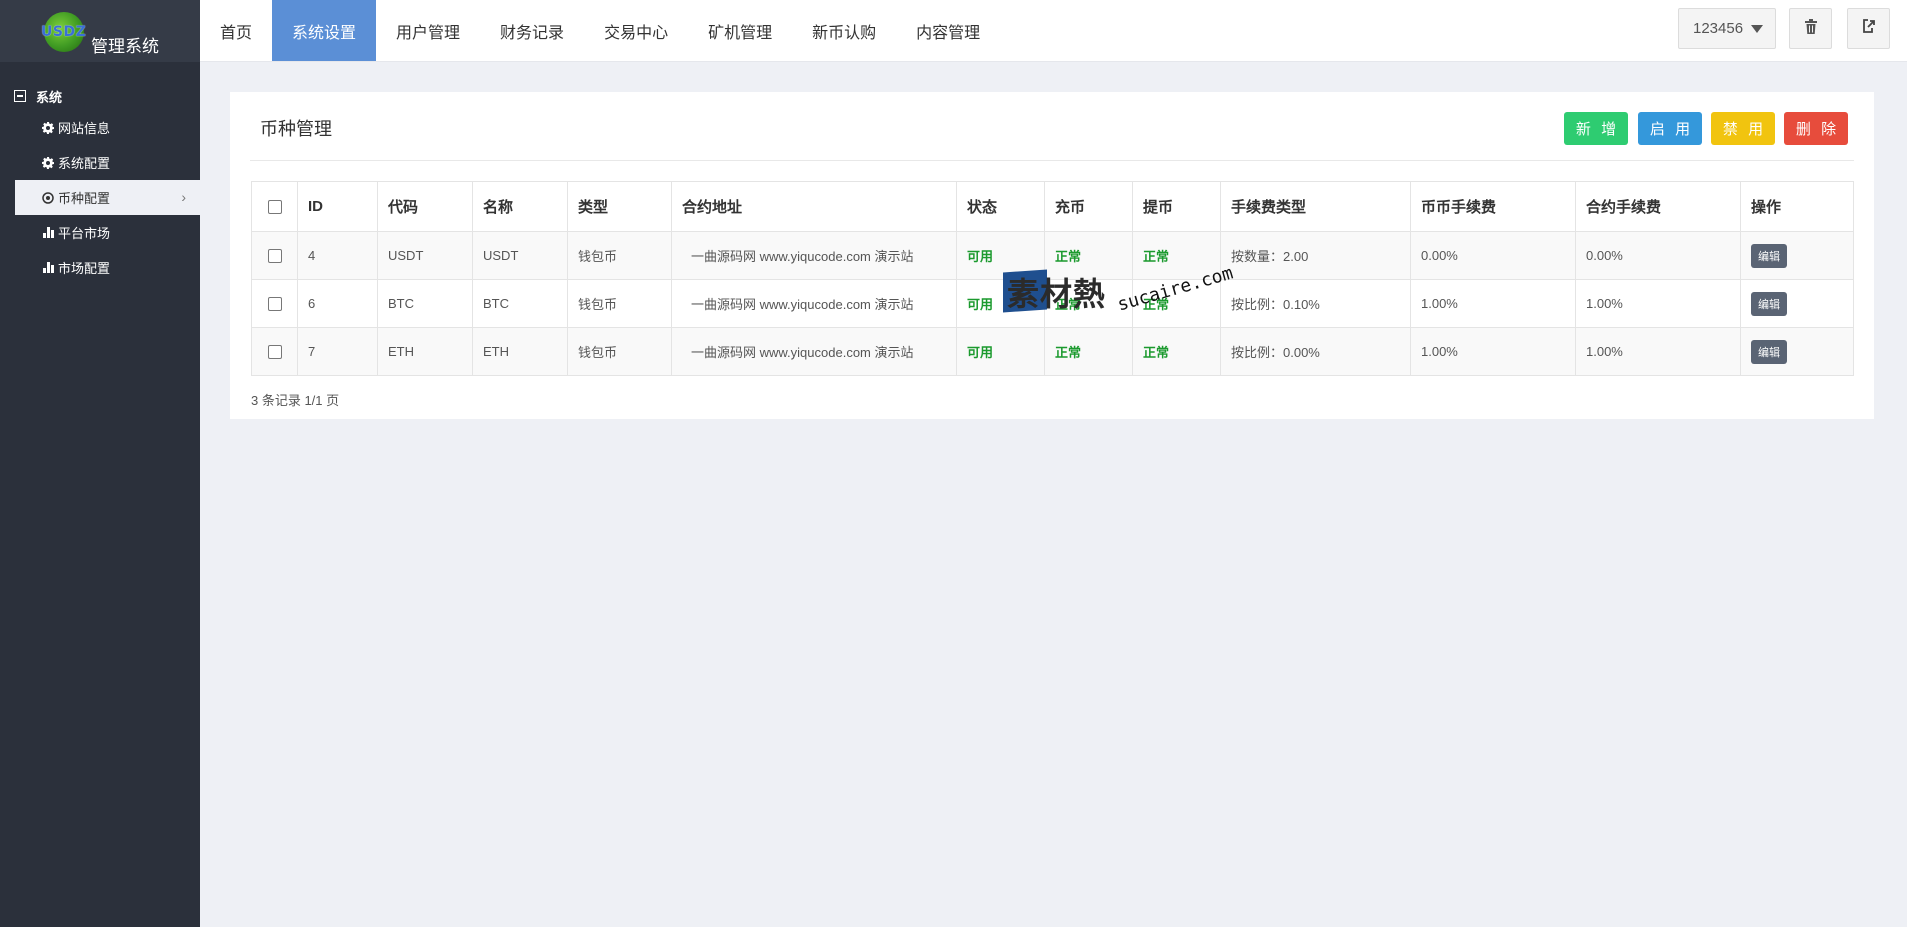 This screenshot has width=1907, height=927. Describe the element at coordinates (107, 232) in the screenshot. I see `sidebar-item-platform-market: 平台市场` at that location.